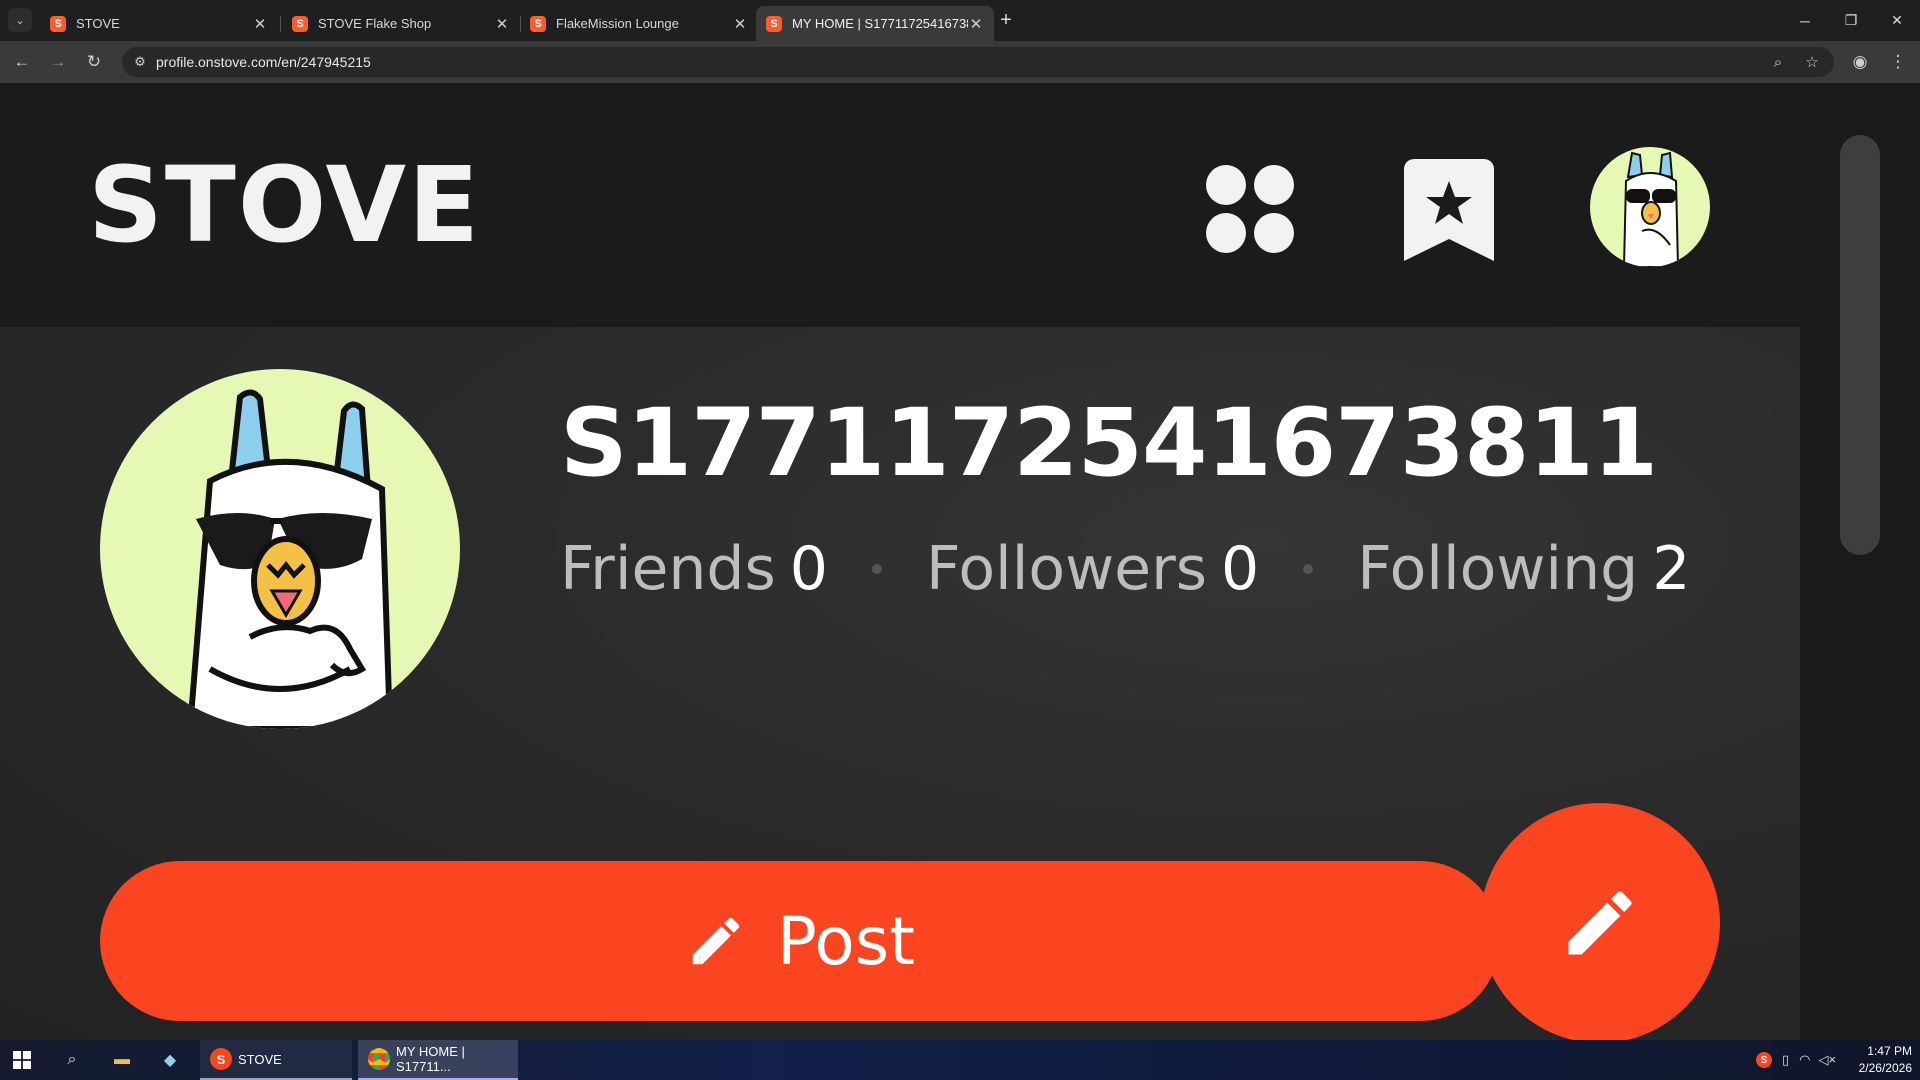 The height and width of the screenshot is (1080, 1920). I want to click on tab-title: STOVE, so click(98, 23).